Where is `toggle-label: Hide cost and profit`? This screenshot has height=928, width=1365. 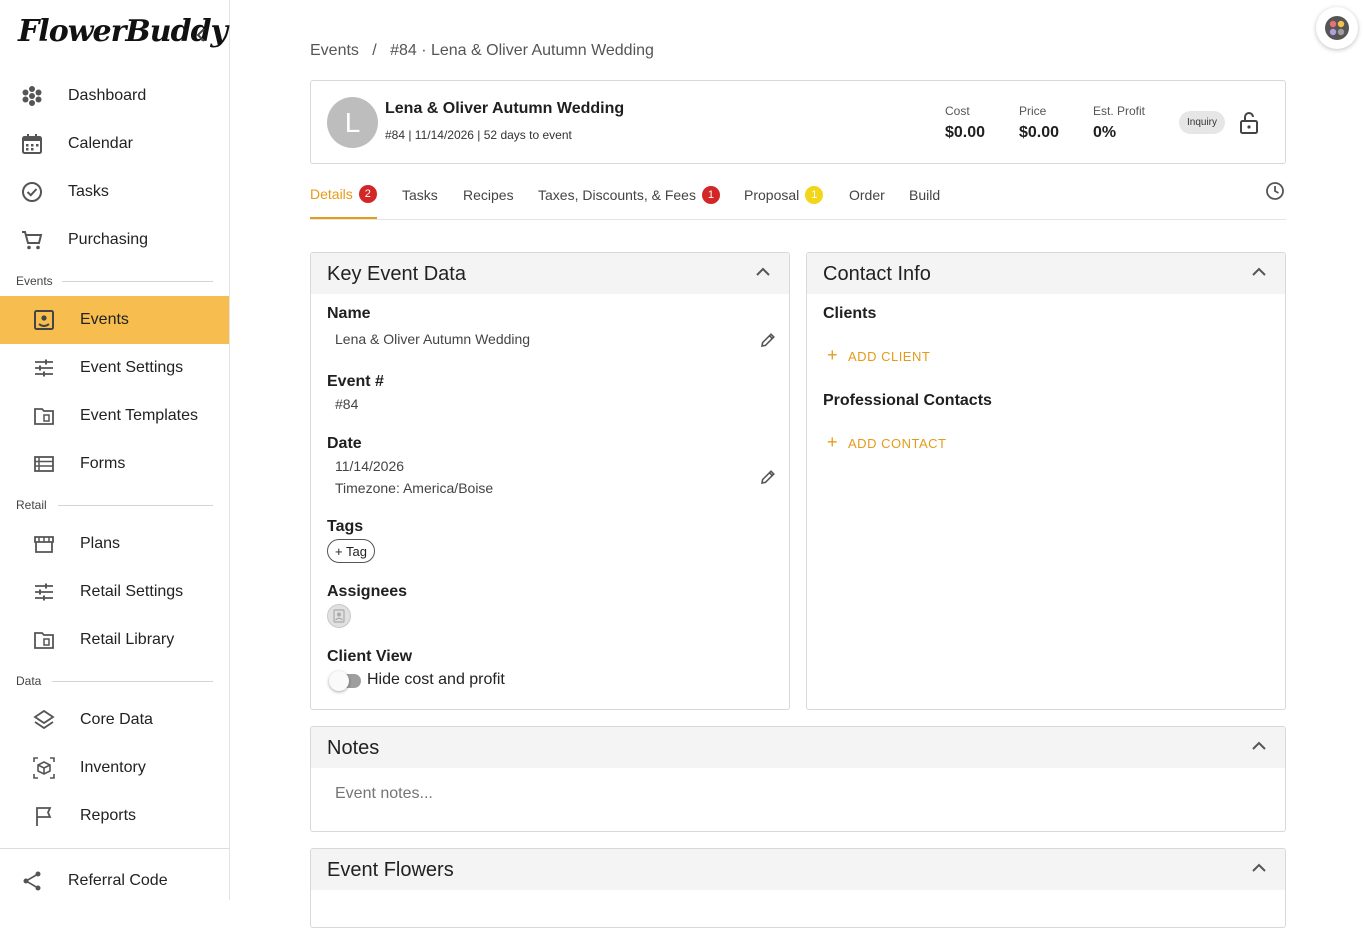
toggle-label: Hide cost and profit is located at coordinates (436, 679).